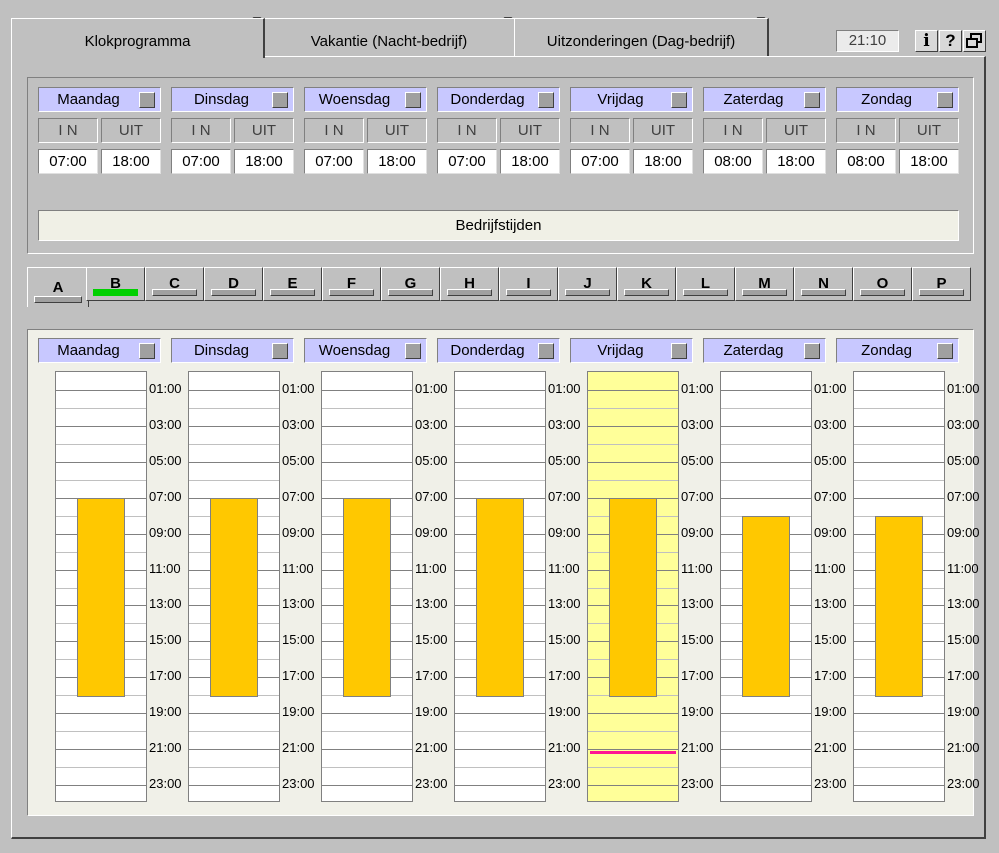 Image resolution: width=999 pixels, height=853 pixels. Describe the element at coordinates (950, 41) in the screenshot. I see `help-icon: ?` at that location.